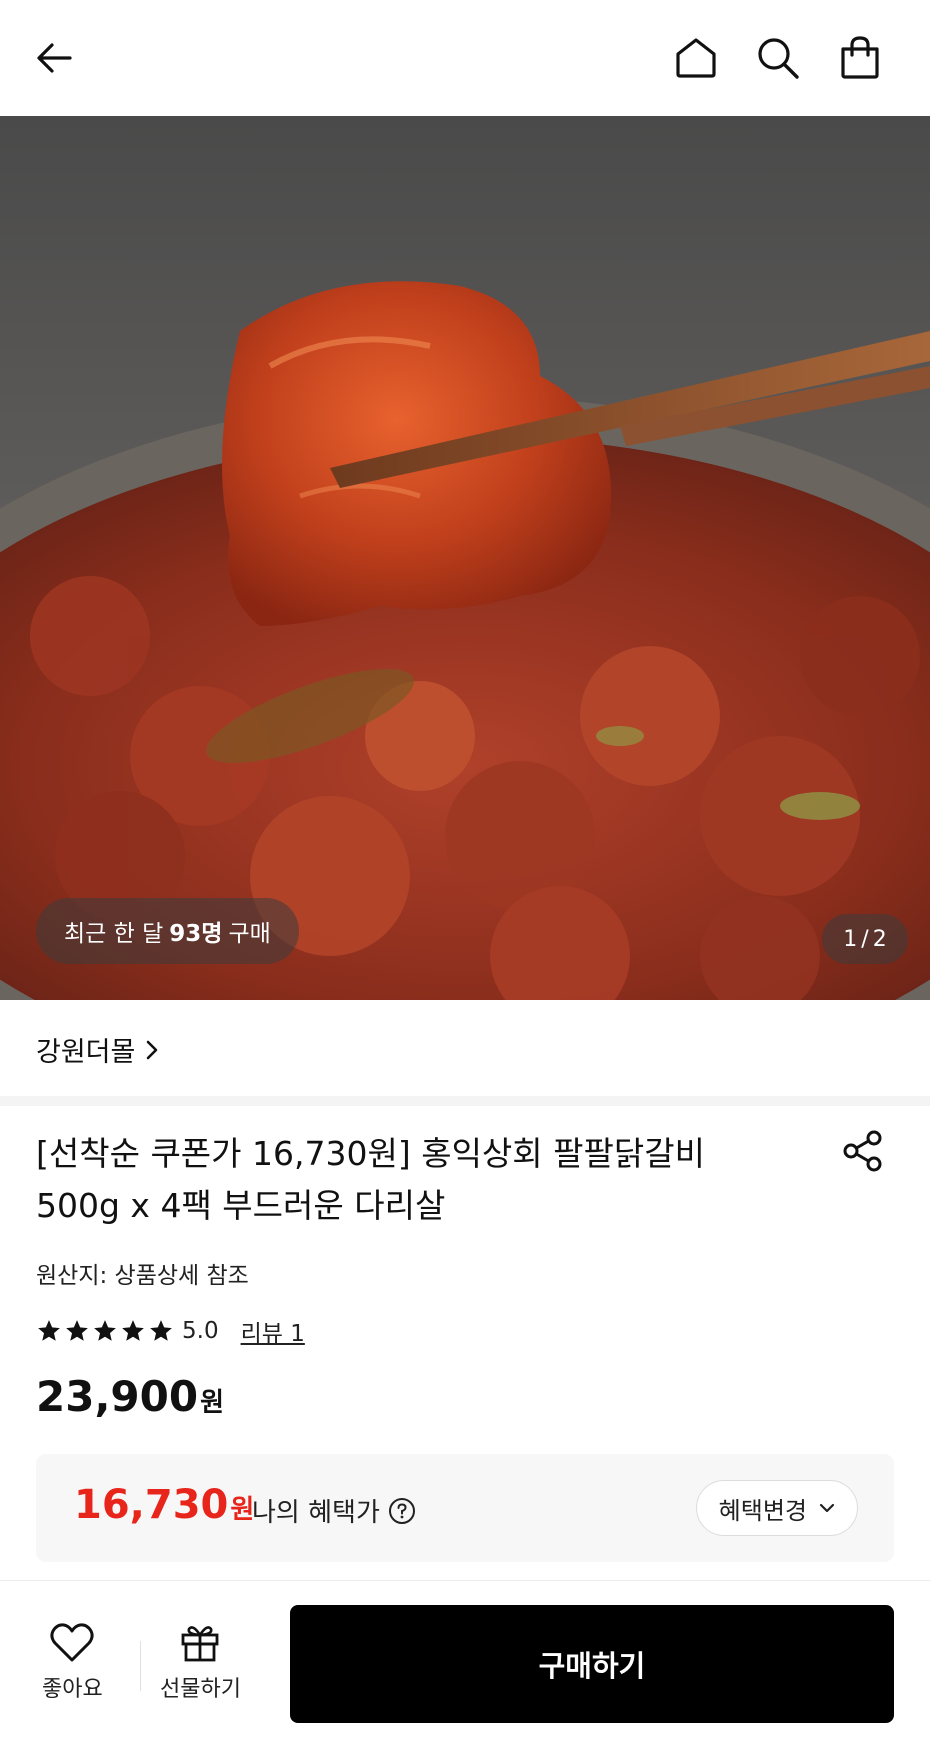  What do you see at coordinates (879, 939) in the screenshot?
I see `page-total: 2` at bounding box center [879, 939].